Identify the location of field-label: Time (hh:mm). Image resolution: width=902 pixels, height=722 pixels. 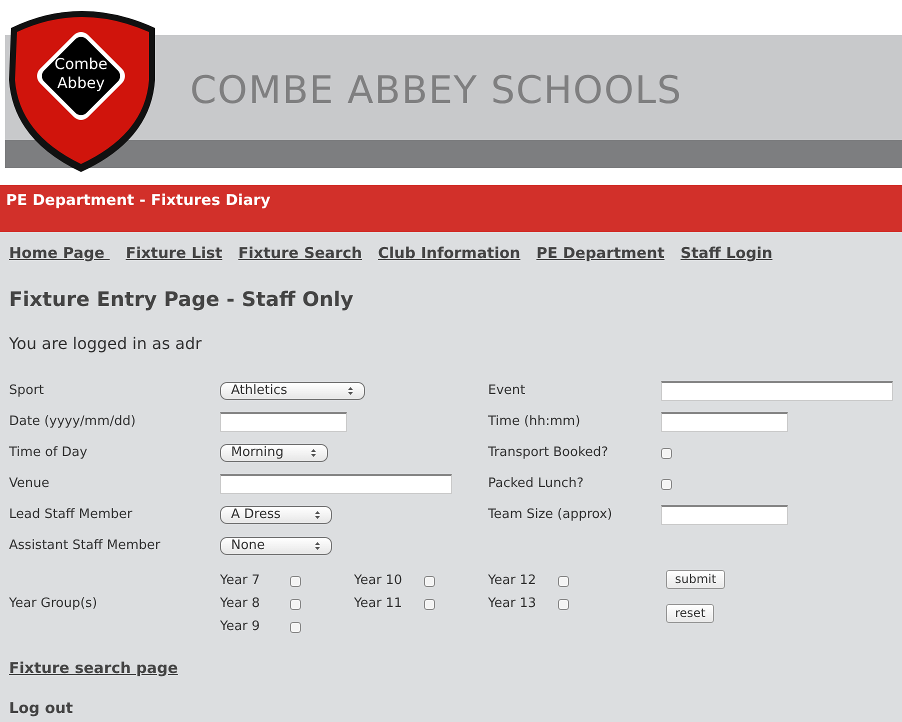
(535, 422).